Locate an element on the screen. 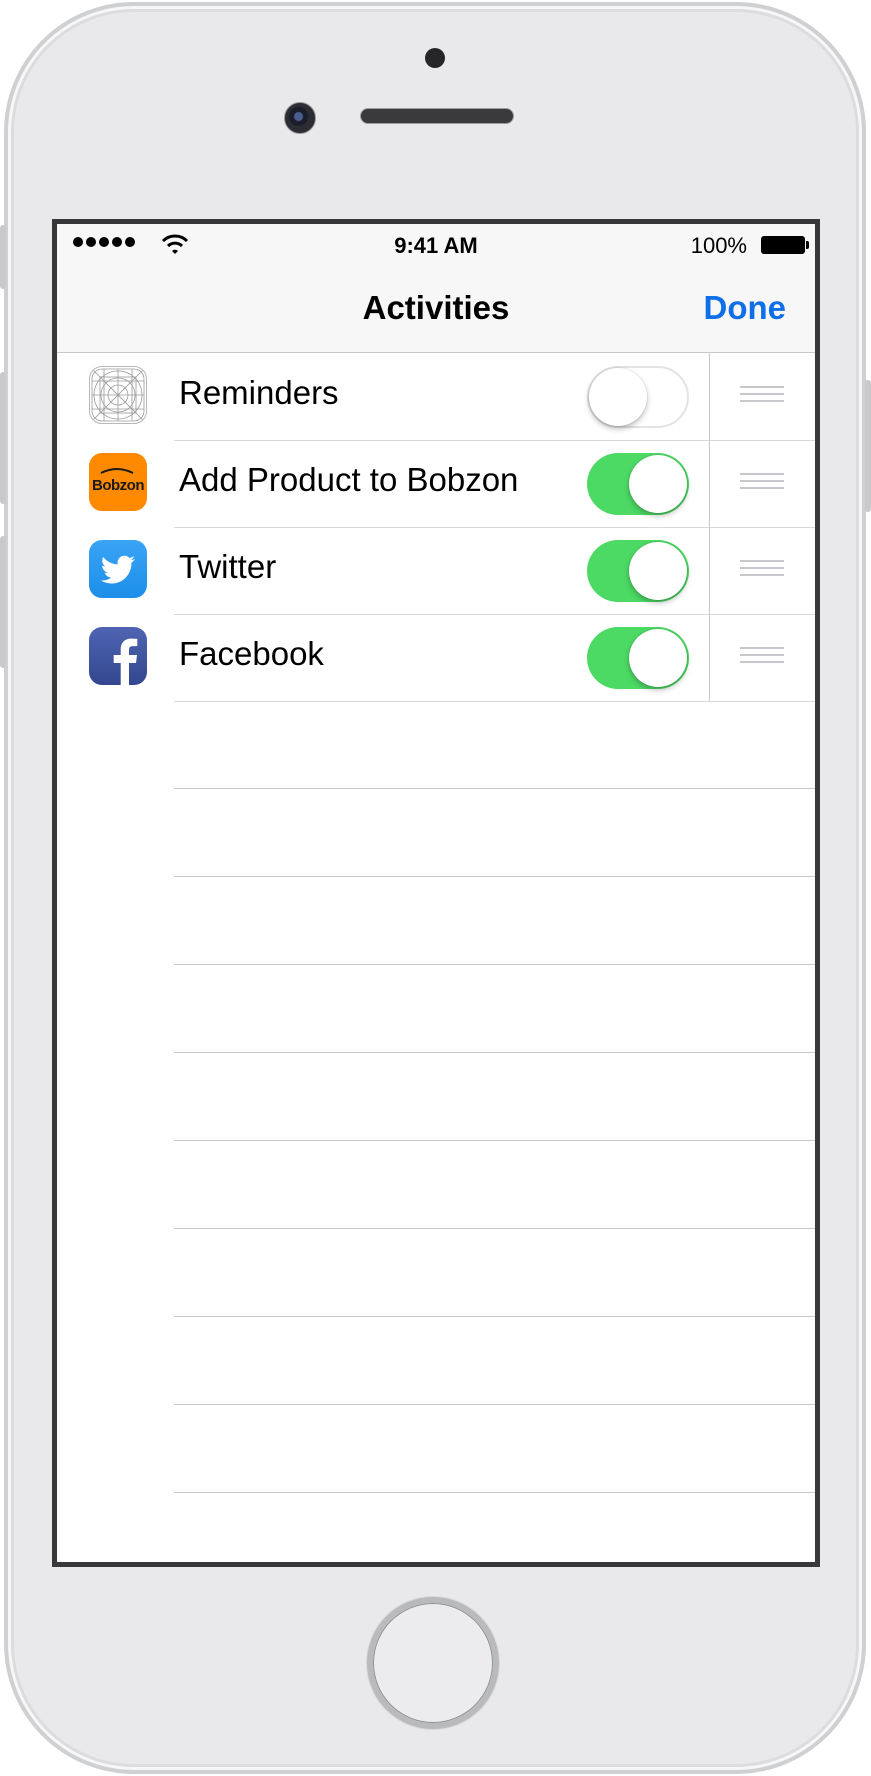 The image size is (871, 1776). done-button: Done is located at coordinates (745, 308).